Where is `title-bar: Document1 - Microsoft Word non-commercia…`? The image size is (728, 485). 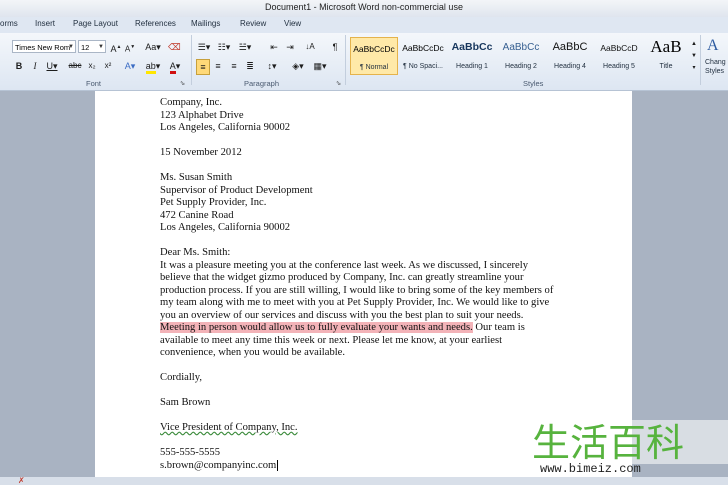
title-bar: Document1 - Microsoft Word non-commercia… is located at coordinates (364, 8).